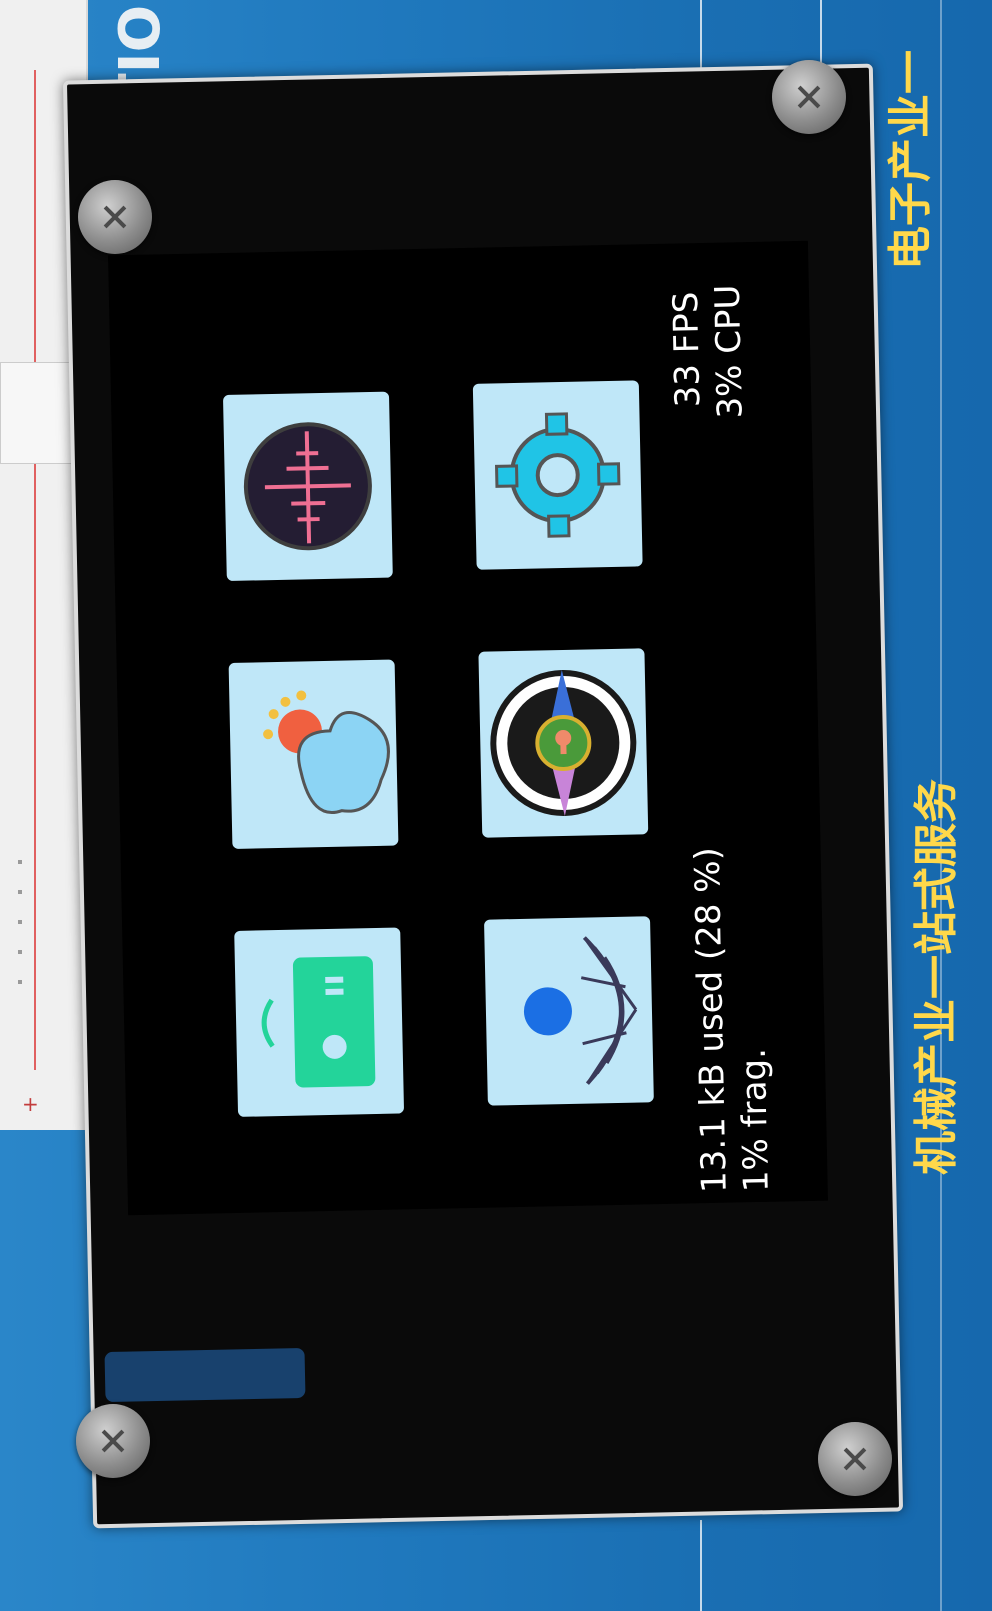  What do you see at coordinates (35, 570) in the screenshot?
I see `breadboard-rail` at bounding box center [35, 570].